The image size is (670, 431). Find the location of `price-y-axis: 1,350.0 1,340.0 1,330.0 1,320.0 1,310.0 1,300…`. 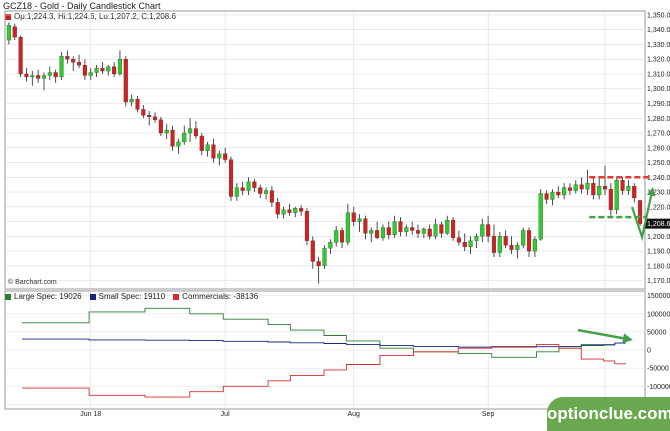

price-y-axis: 1,350.0 1,340.0 1,330.0 1,320.0 1,310.0 1,300… is located at coordinates (657, 148).